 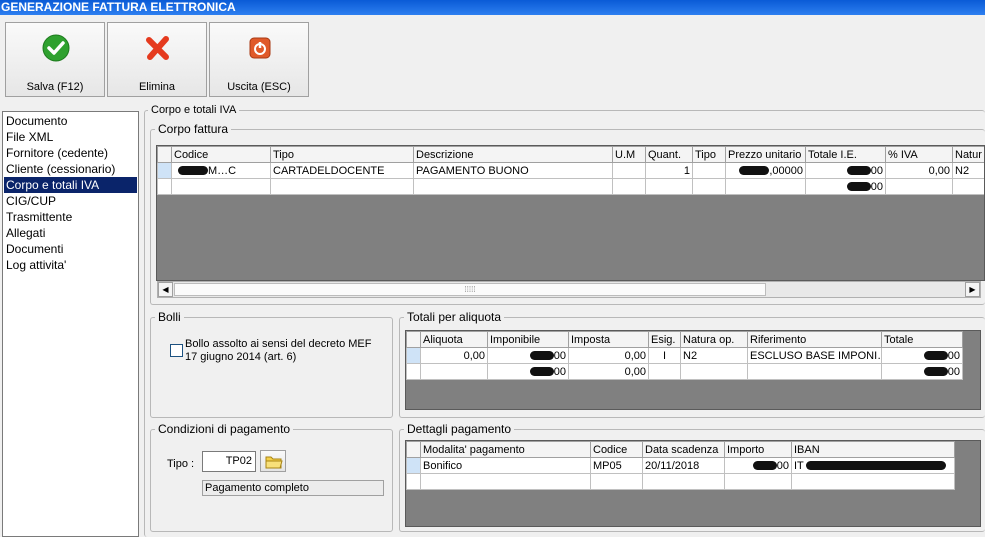 I want to click on nav-item-fornitore: Fornitore (cedente), so click(x=70, y=153).